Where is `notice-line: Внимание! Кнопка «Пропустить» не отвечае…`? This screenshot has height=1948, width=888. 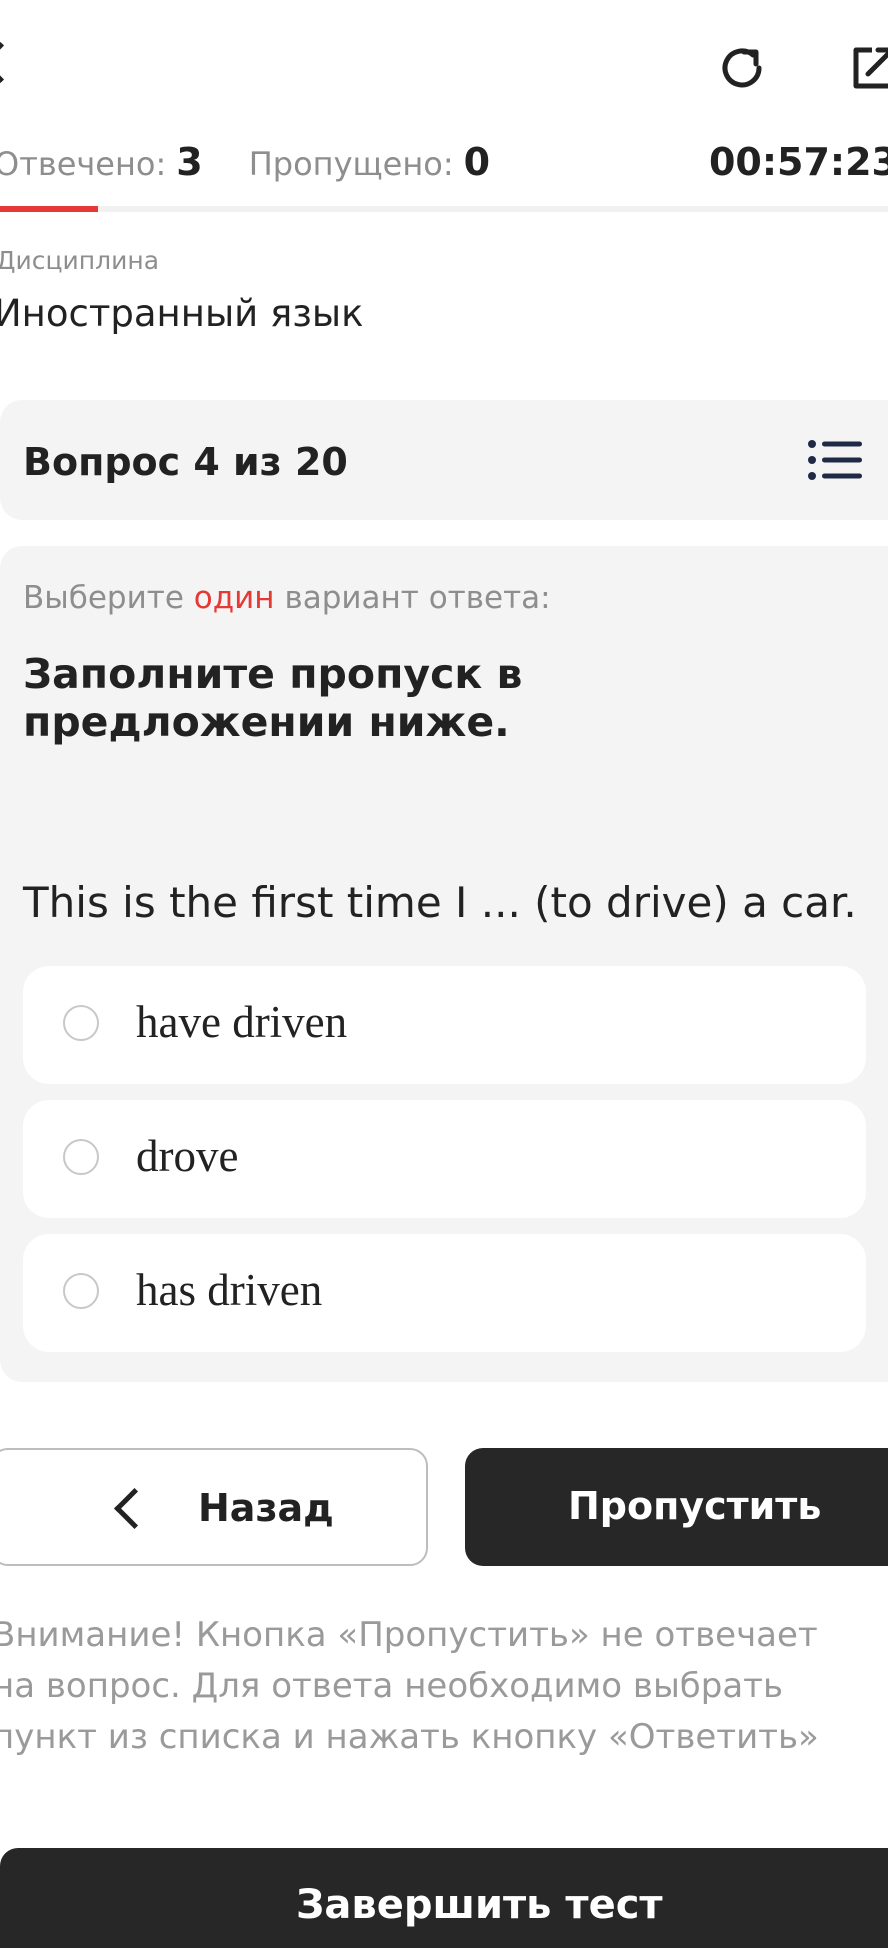
notice-line: Внимание! Кнопка «Пропустить» не отвечае… is located at coordinates (409, 1635).